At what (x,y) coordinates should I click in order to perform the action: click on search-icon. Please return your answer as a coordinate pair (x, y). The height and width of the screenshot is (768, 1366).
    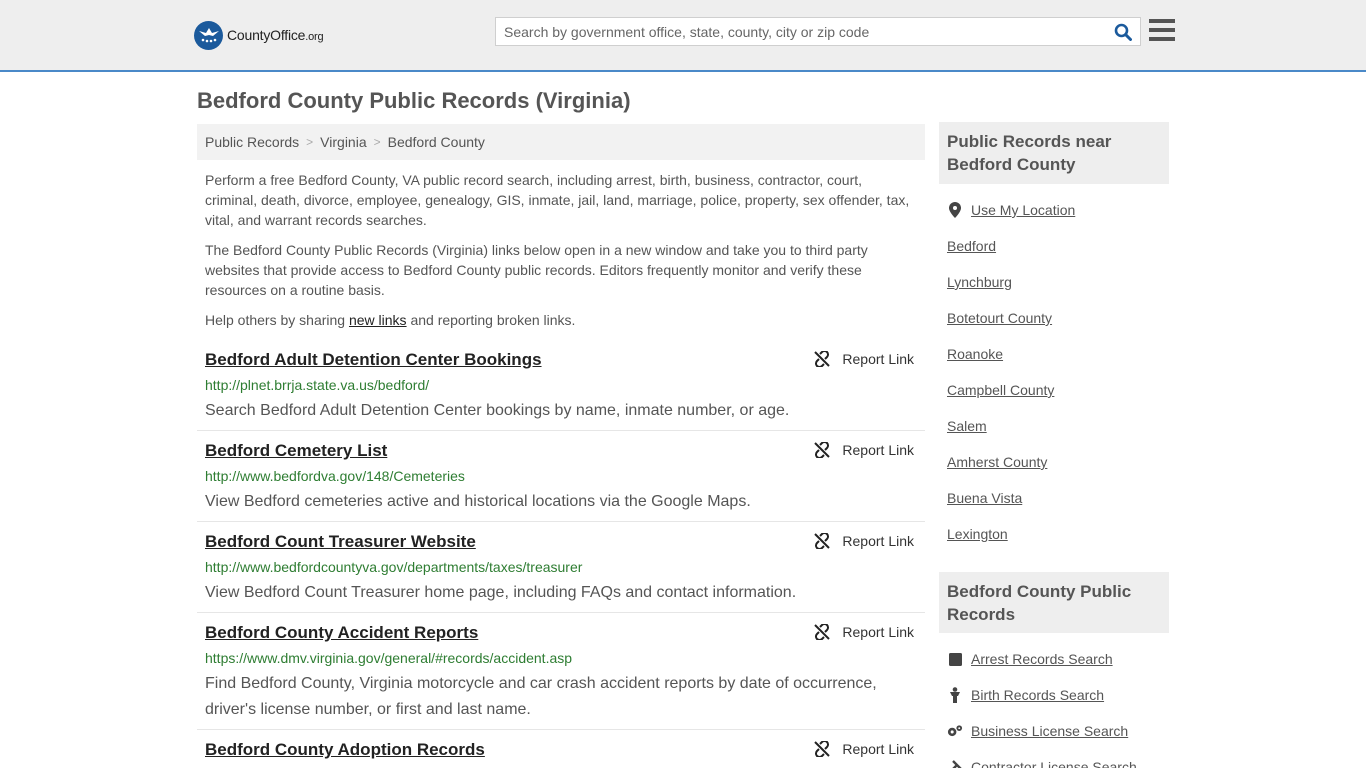
    Looking at the image, I should click on (1123, 32).